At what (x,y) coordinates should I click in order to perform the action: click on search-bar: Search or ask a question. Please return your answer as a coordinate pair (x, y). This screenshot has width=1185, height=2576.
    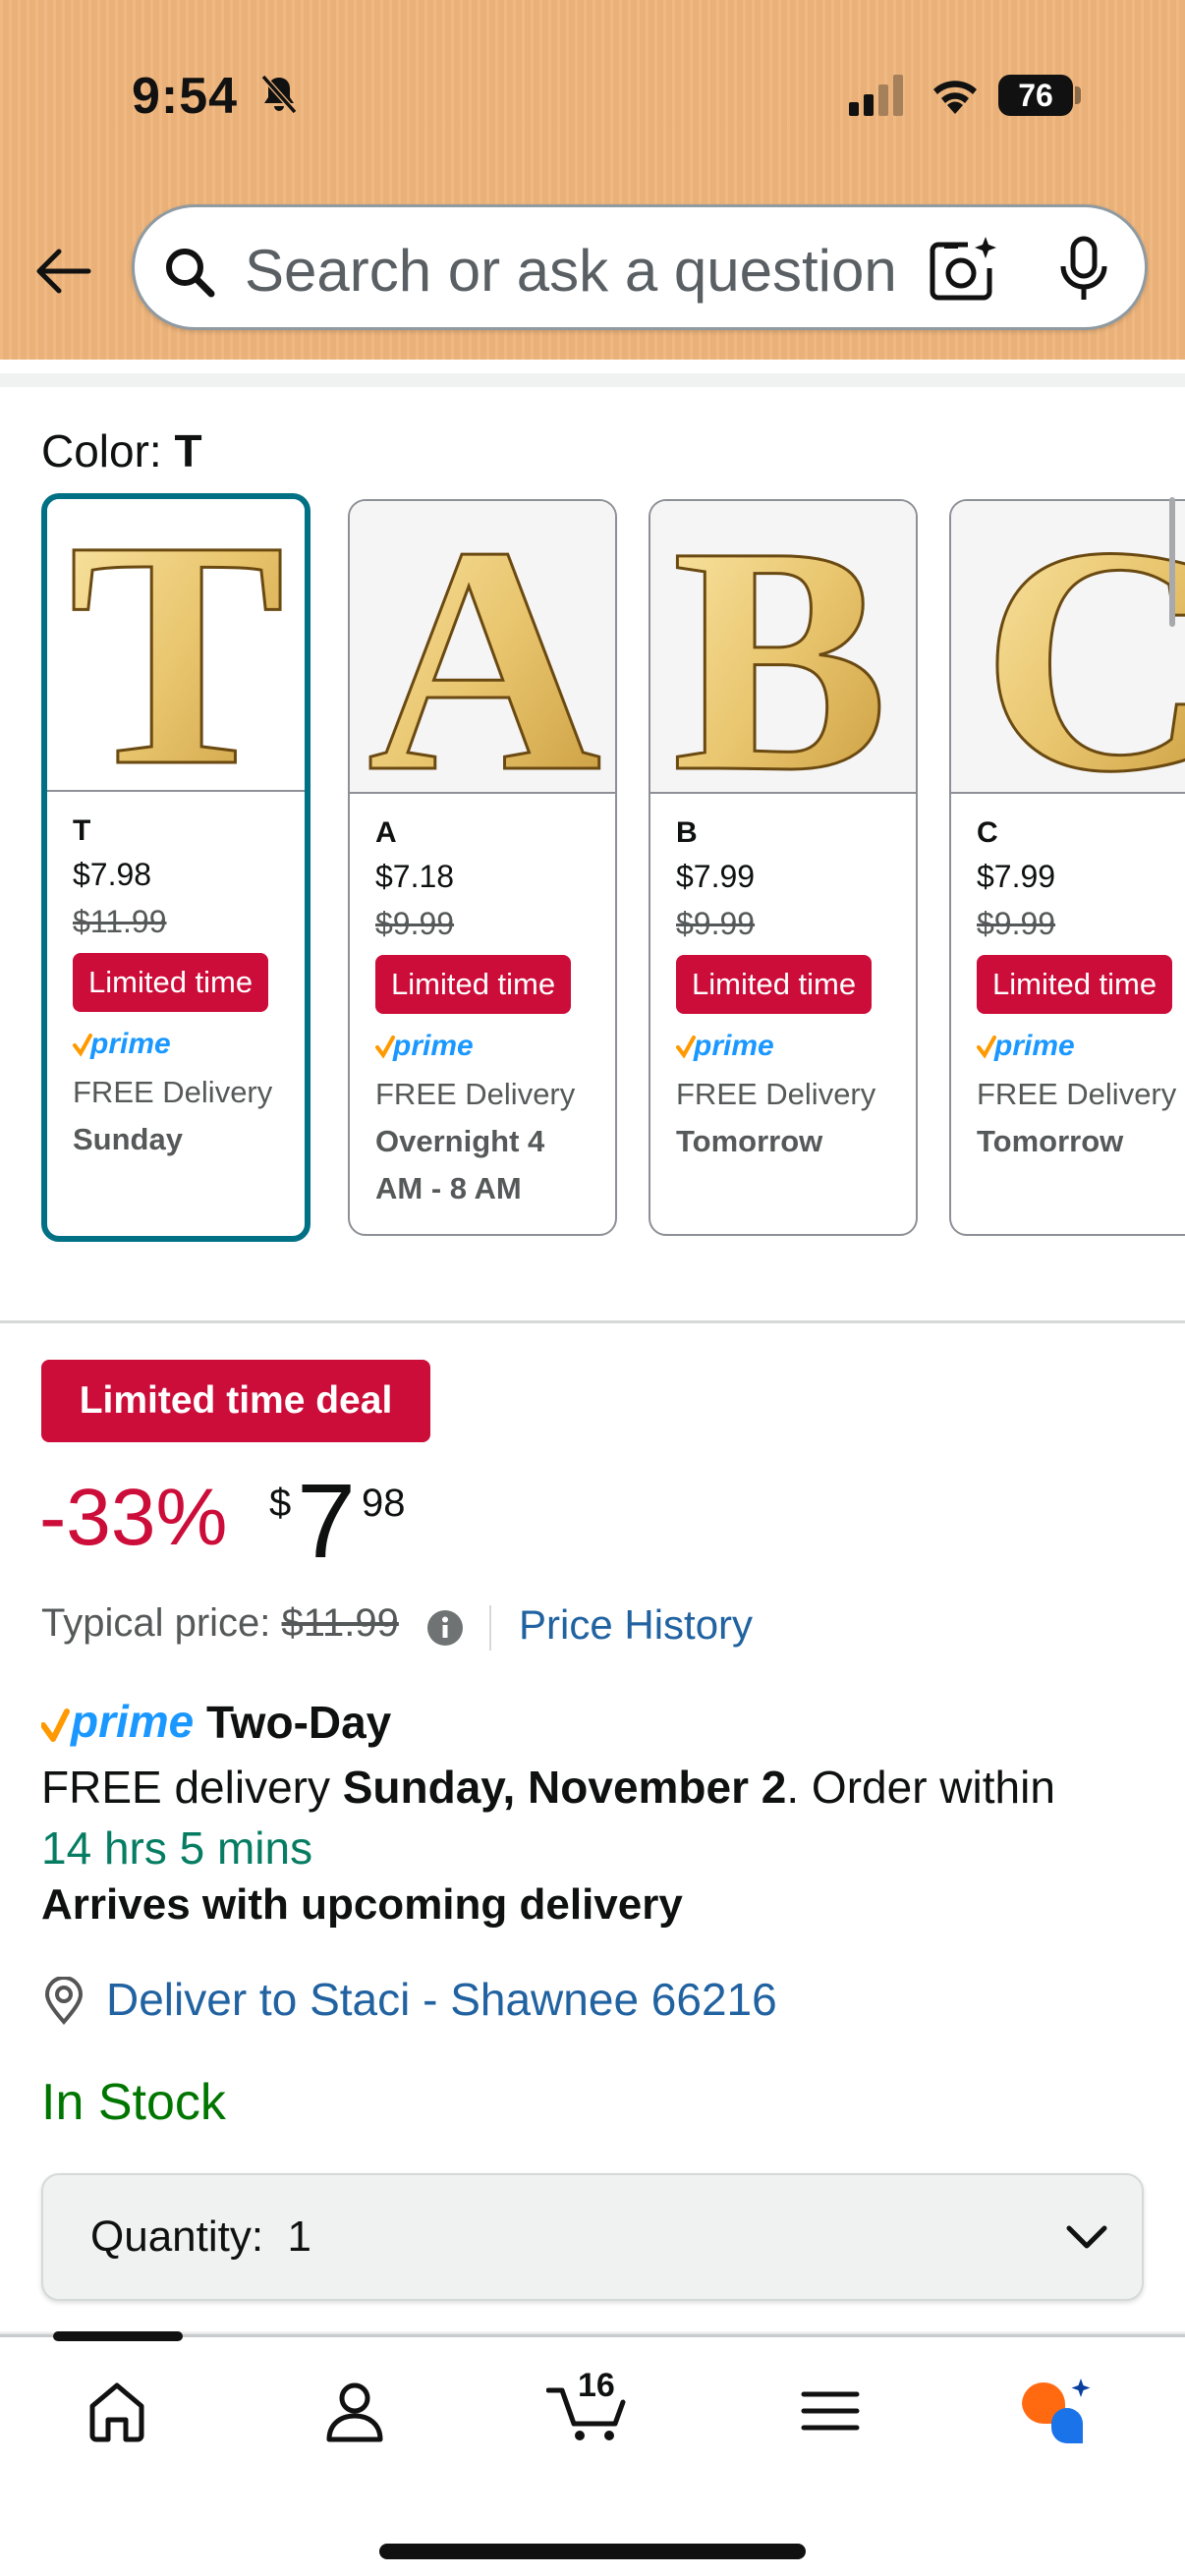
    Looking at the image, I should click on (640, 267).